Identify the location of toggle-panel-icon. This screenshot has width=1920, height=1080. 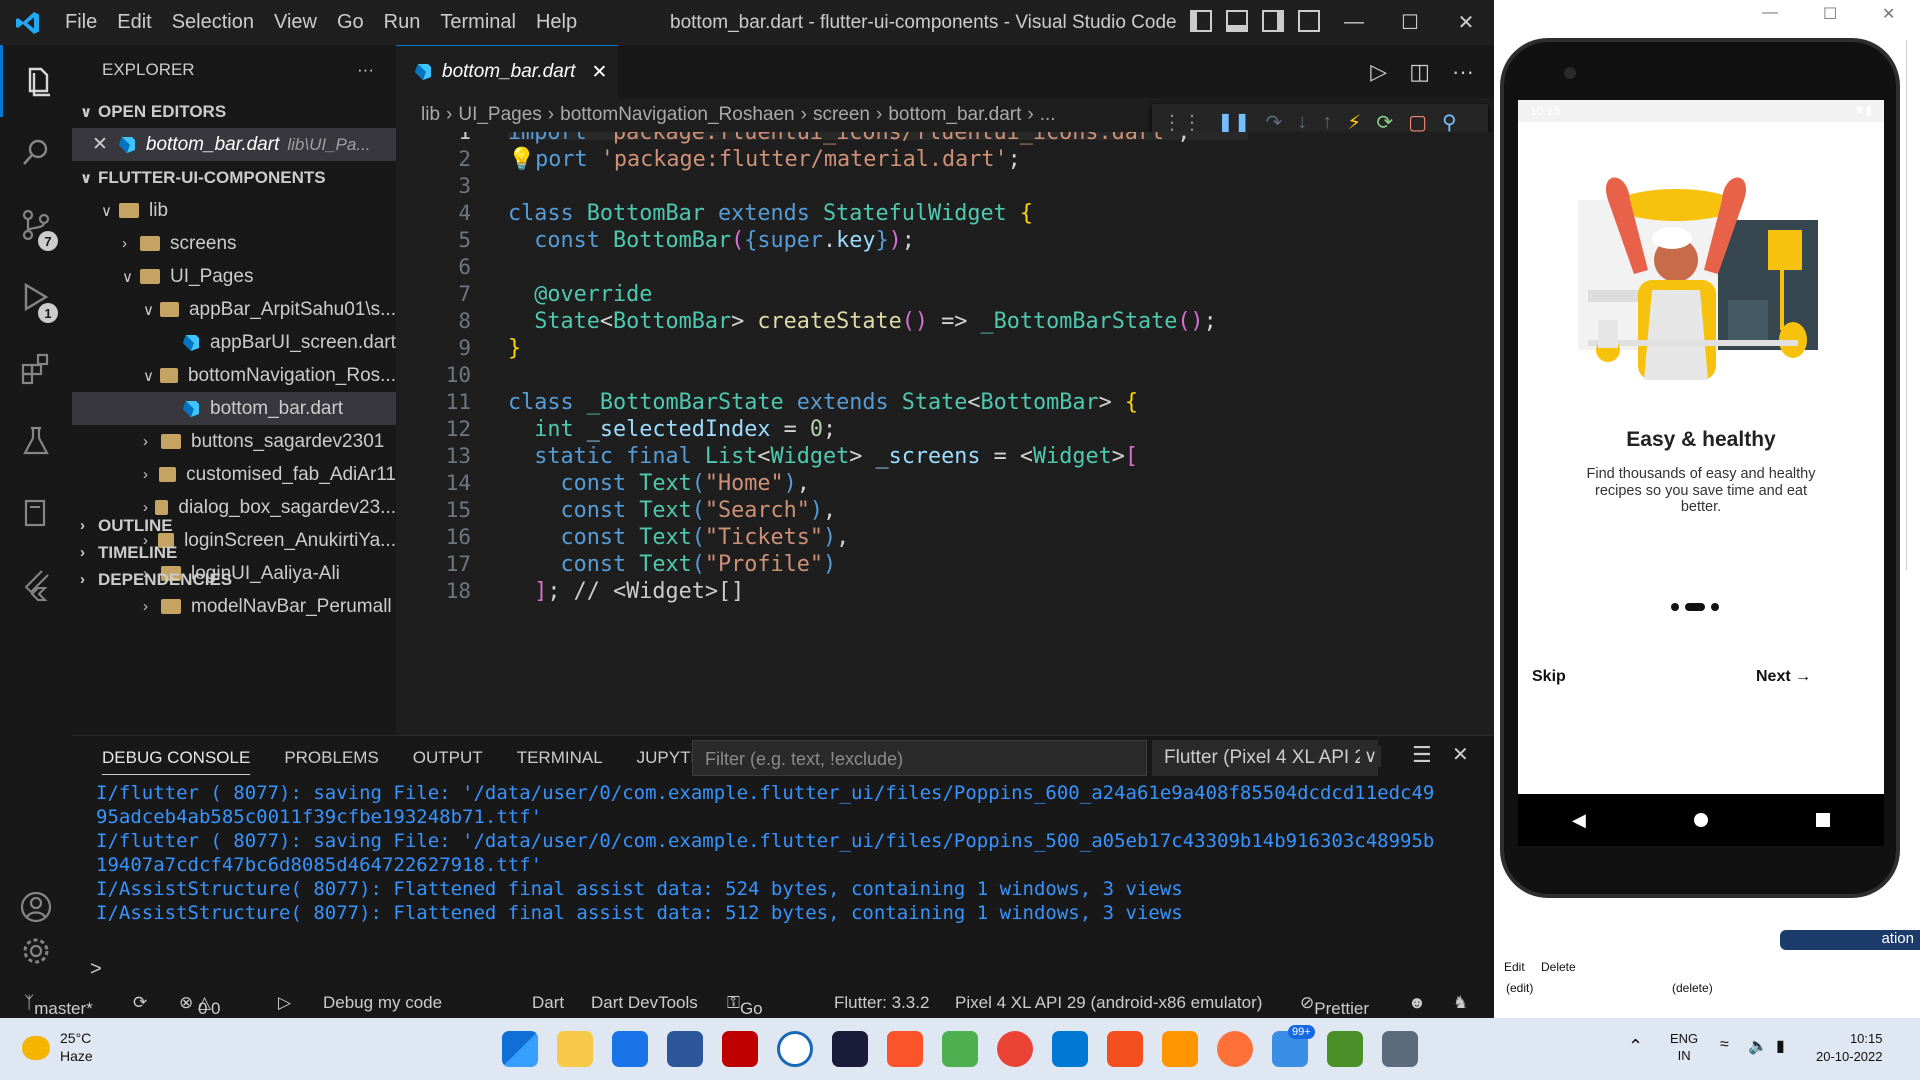
(1237, 21).